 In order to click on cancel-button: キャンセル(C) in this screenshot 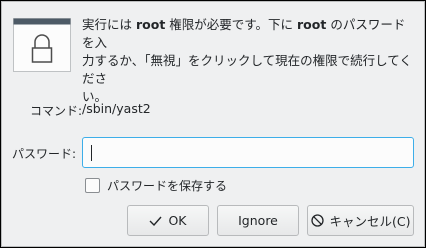, I will do `click(360, 220)`.